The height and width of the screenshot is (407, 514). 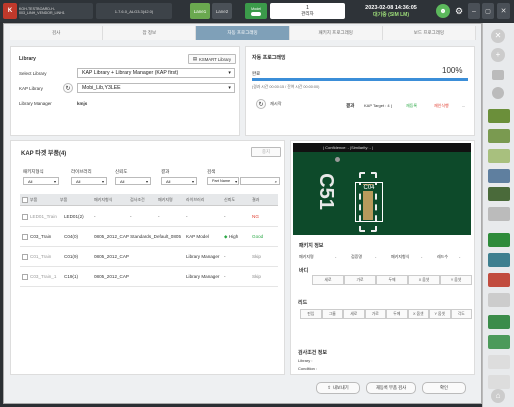 What do you see at coordinates (503, 11) in the screenshot?
I see `close-icon: ✕` at bounding box center [503, 11].